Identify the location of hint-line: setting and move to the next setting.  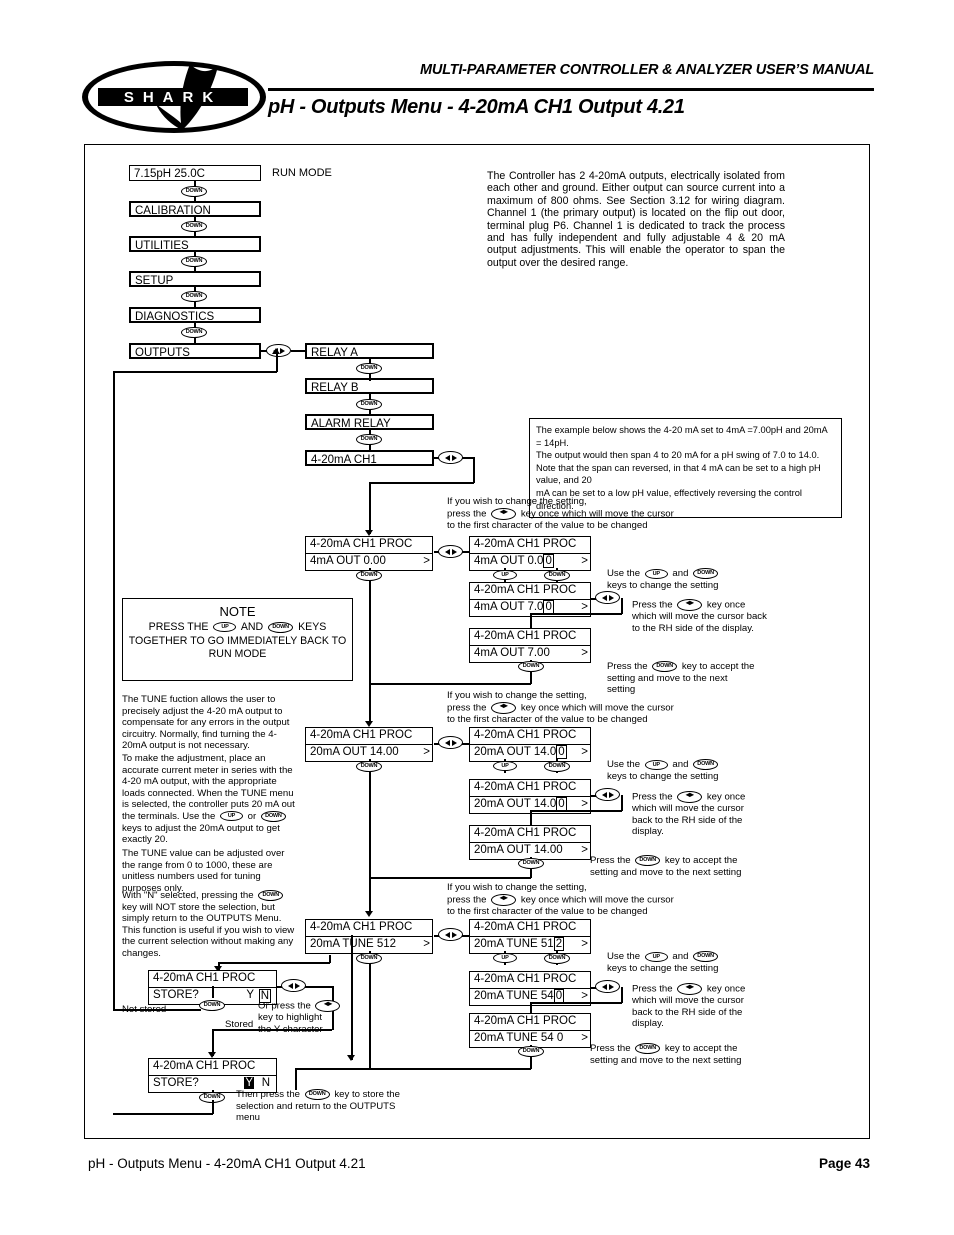
(666, 1060).